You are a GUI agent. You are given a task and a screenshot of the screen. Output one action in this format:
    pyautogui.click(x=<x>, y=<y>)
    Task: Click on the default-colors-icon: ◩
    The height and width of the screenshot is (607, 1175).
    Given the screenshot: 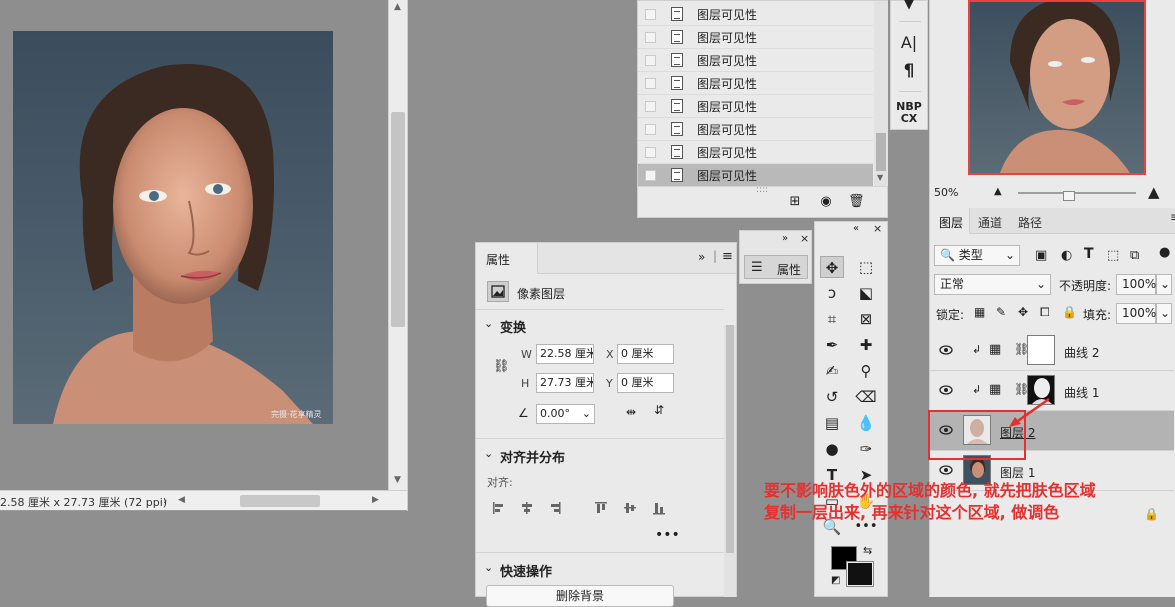 What is the action you would take?
    pyautogui.click(x=835, y=580)
    